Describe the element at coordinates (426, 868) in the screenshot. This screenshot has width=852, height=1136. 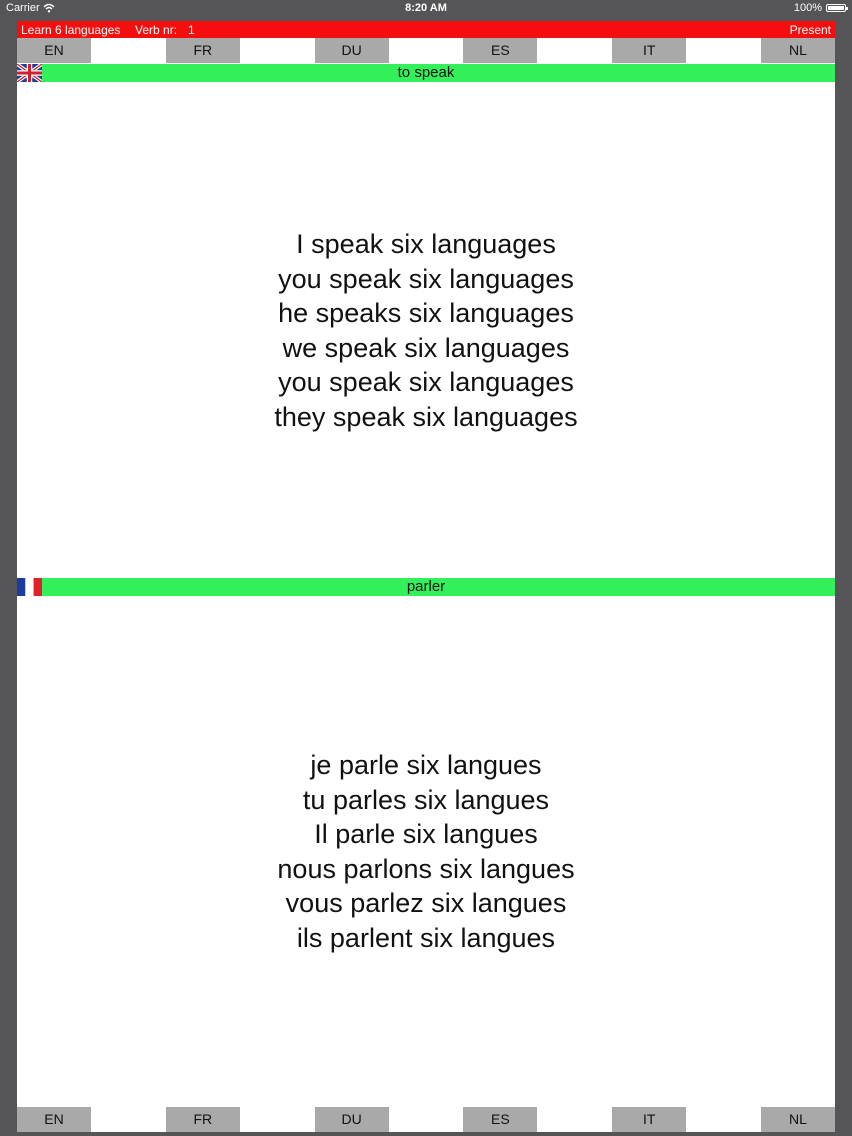
I see `conjugation-line: nous parlons six langues` at that location.